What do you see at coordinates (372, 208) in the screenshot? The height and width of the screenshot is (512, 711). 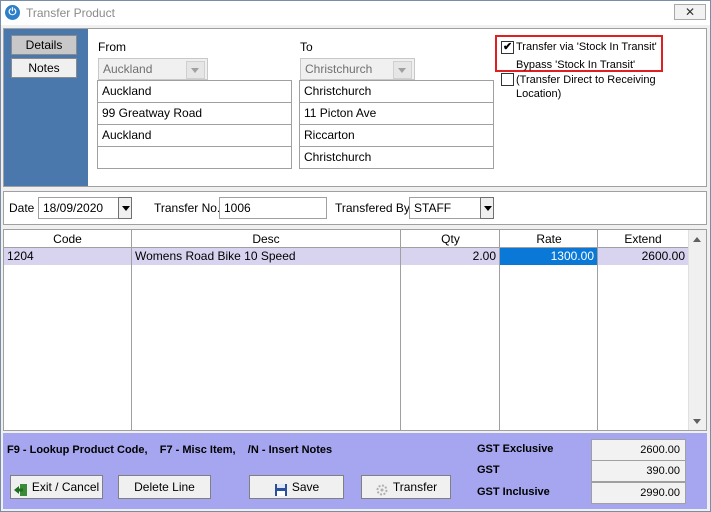 I see `transfered-by-label: Transfered By` at bounding box center [372, 208].